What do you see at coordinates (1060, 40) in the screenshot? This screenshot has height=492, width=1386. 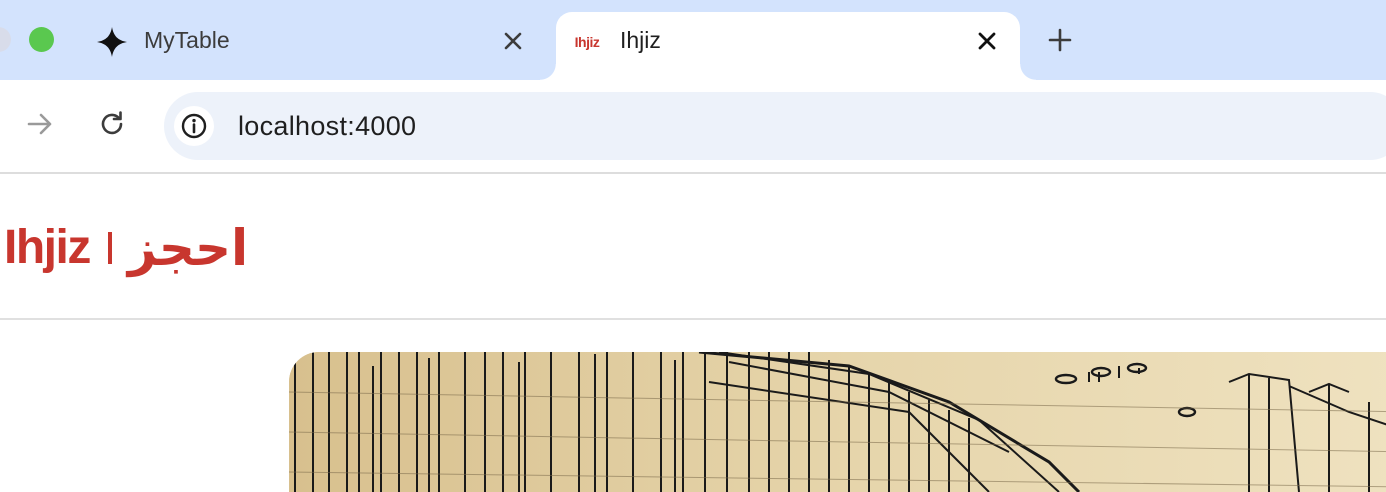 I see `new-tab-plus-icon` at bounding box center [1060, 40].